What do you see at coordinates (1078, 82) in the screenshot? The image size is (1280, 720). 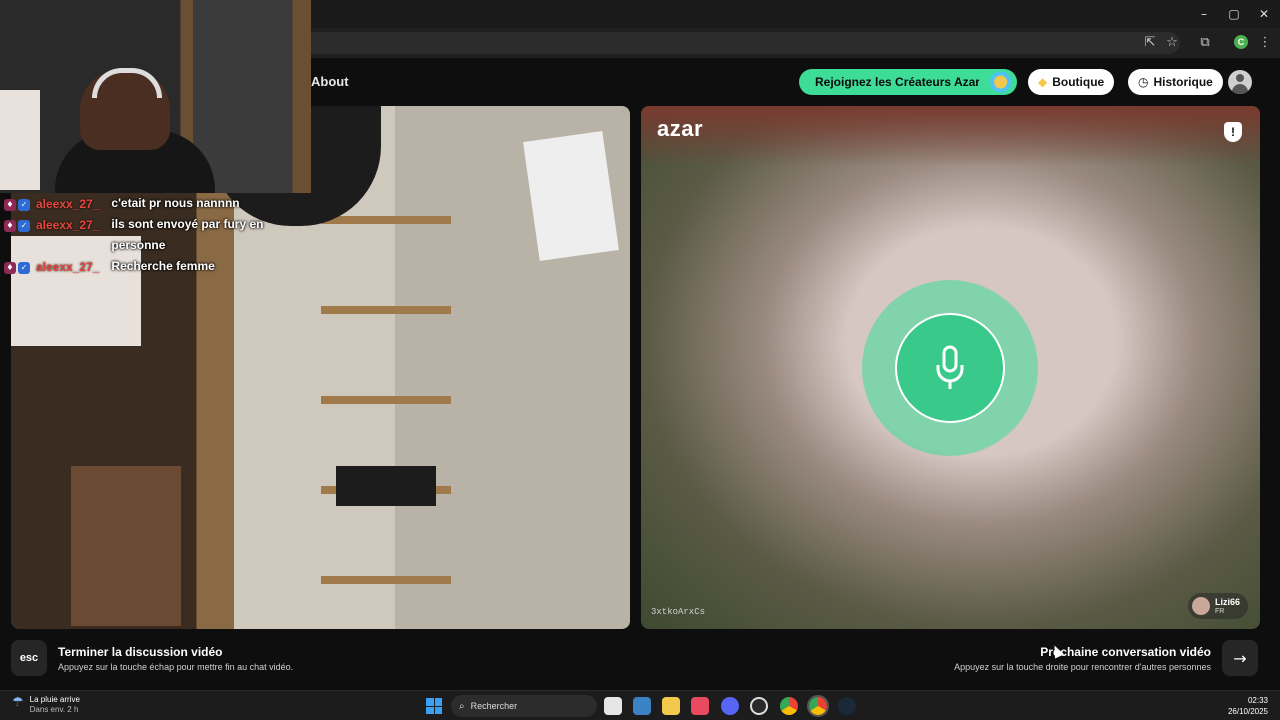 I see `shop-label: Boutique` at bounding box center [1078, 82].